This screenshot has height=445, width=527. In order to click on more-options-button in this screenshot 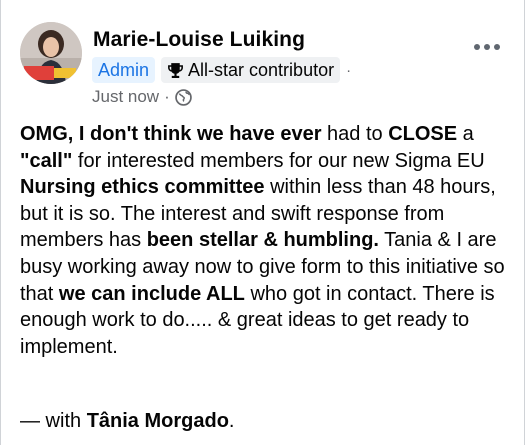, I will do `click(487, 47)`.